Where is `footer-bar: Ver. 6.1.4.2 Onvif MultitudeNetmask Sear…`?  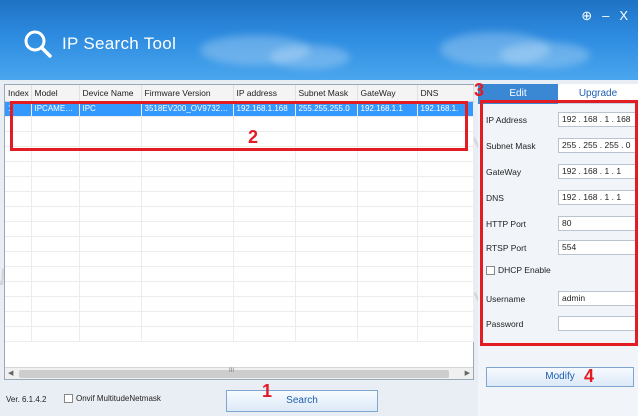
footer-bar: Ver. 6.1.4.2 Onvif MultitudeNetmask Sear… is located at coordinates (240, 399).